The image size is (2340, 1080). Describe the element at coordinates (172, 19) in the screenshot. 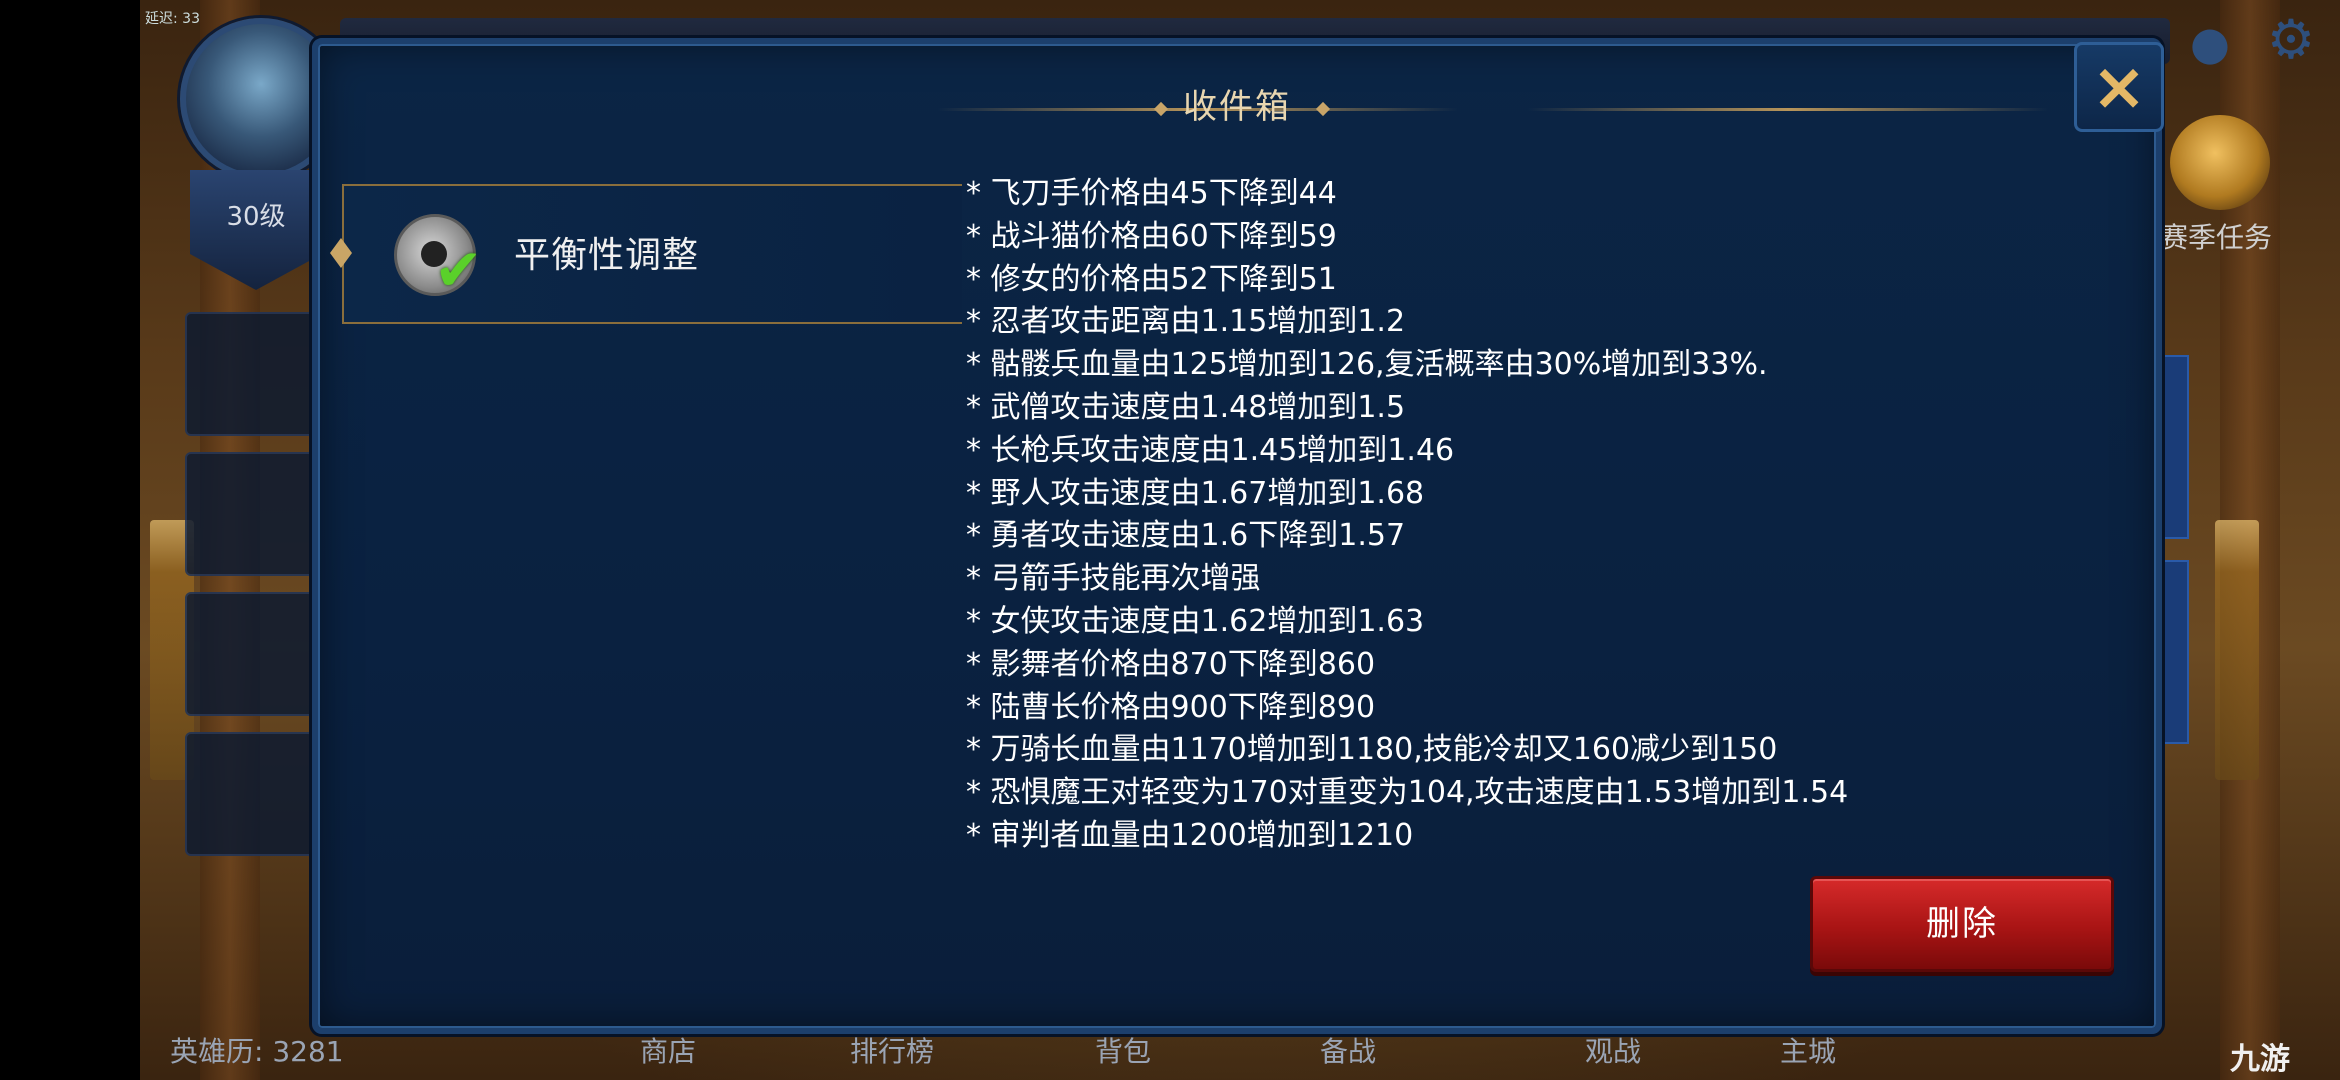

I see `latency-text: 延迟: 33` at that location.